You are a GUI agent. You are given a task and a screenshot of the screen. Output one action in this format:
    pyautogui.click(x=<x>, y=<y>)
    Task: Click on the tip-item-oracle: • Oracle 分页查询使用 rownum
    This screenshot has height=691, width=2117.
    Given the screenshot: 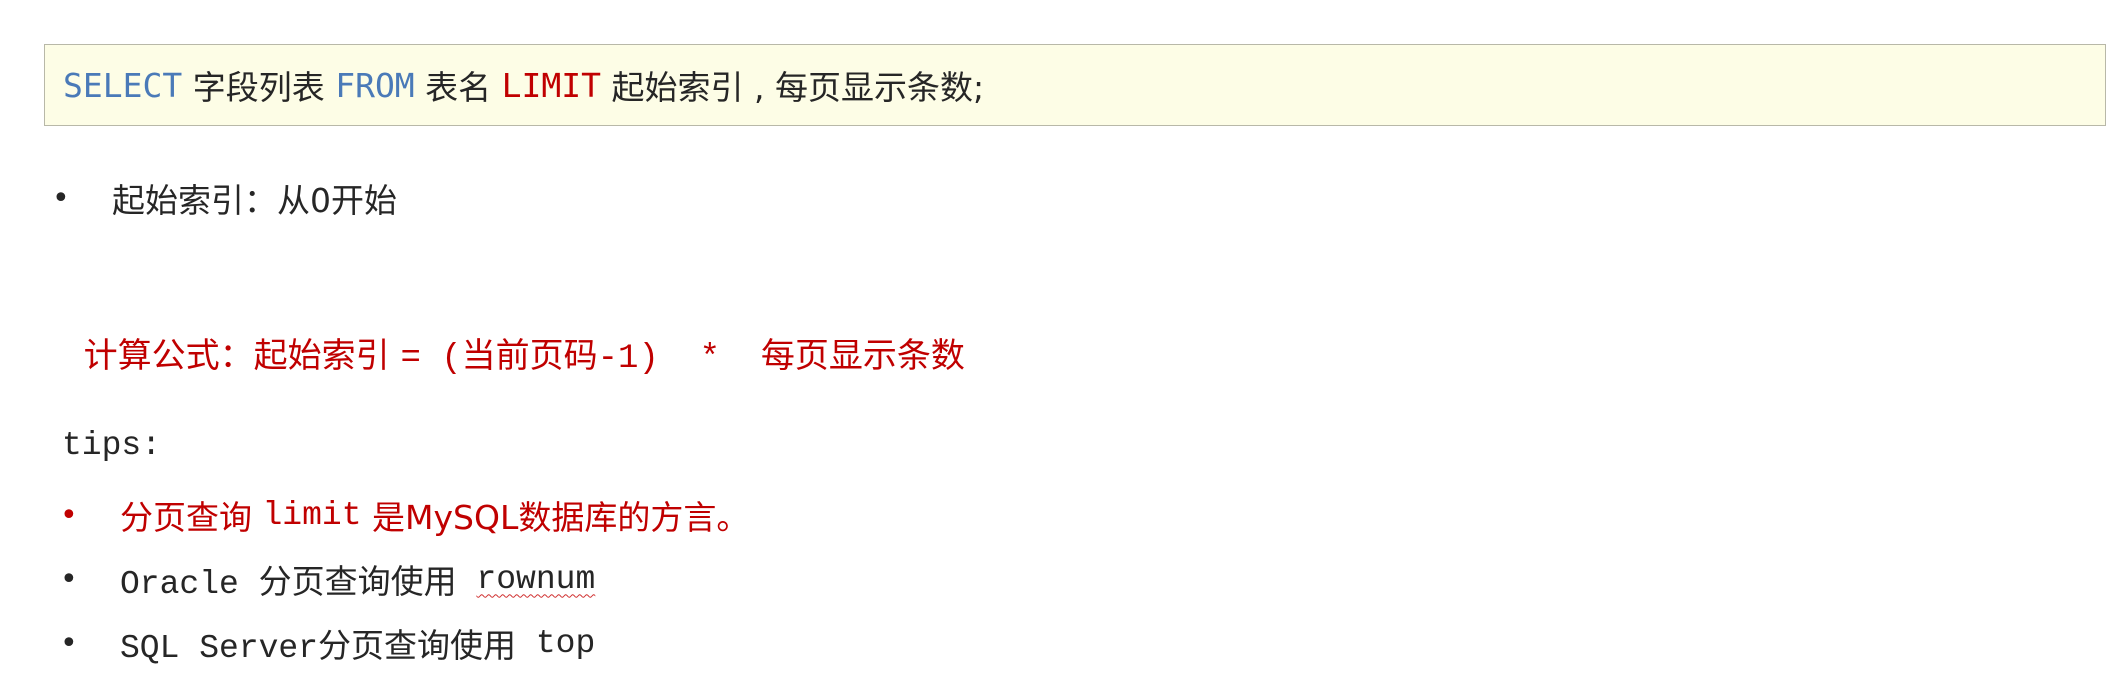 What is the action you would take?
    pyautogui.click(x=328, y=579)
    